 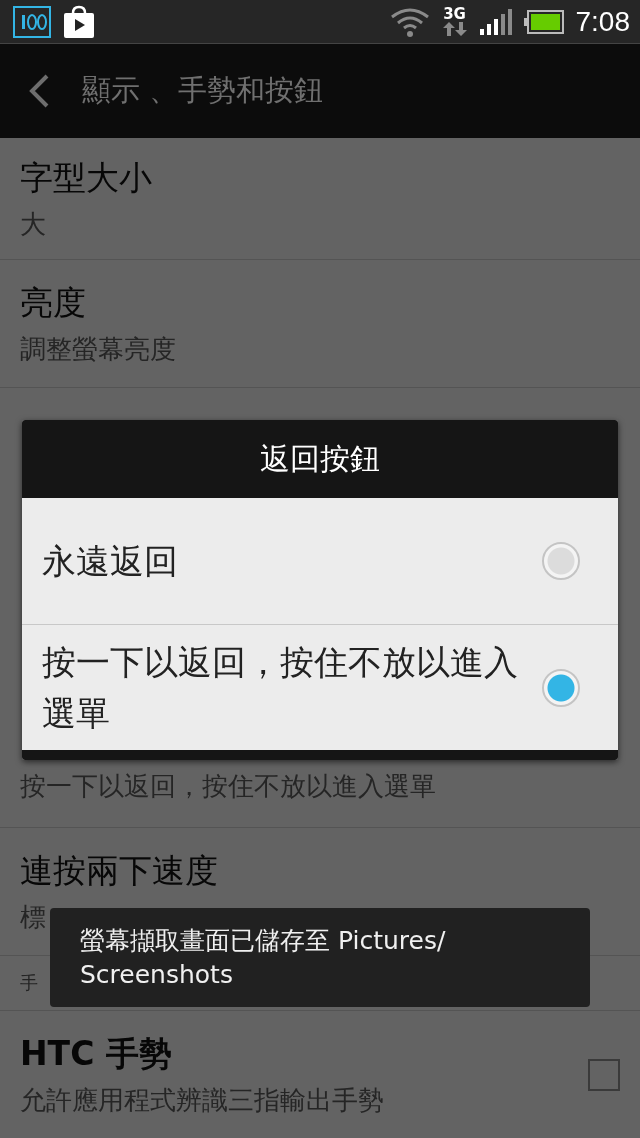 I want to click on screen-title: 顯示 、手勢和按鈕, so click(x=203, y=90).